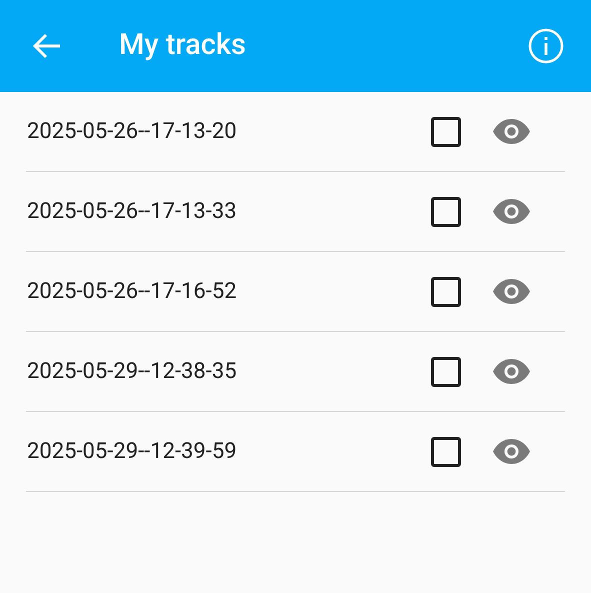  What do you see at coordinates (182, 45) in the screenshot?
I see `screen-title: My tracks` at bounding box center [182, 45].